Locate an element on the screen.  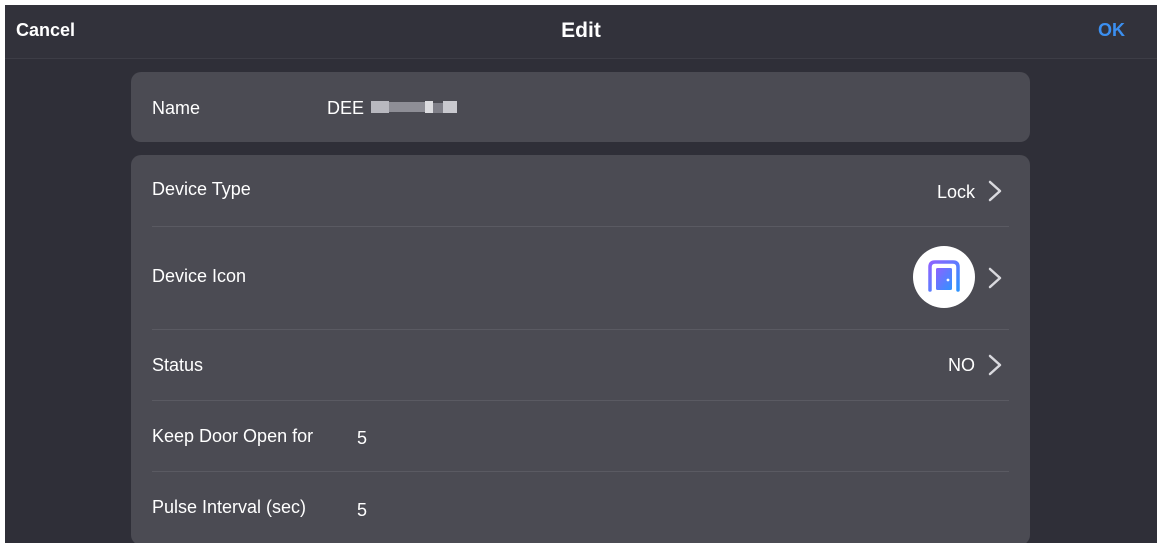
keep-door-open-row: Keep Door Open for 5 is located at coordinates (580, 436).